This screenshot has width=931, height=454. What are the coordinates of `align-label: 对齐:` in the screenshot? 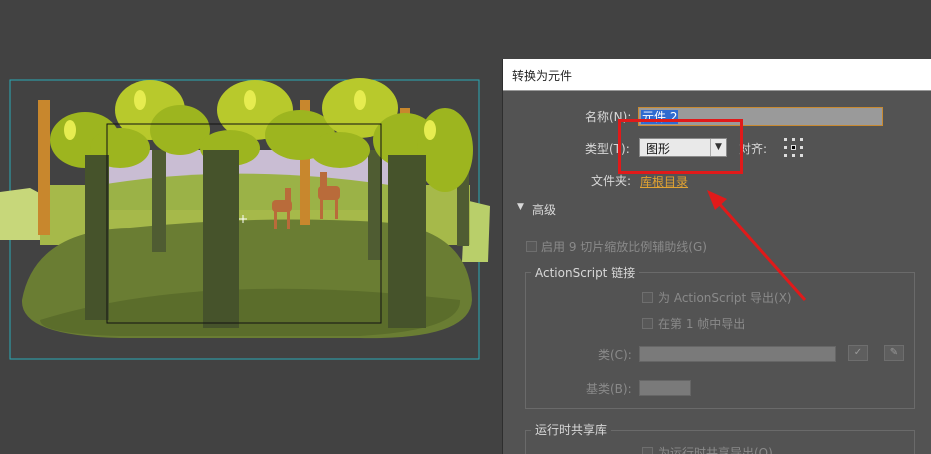 It's located at (753, 149).